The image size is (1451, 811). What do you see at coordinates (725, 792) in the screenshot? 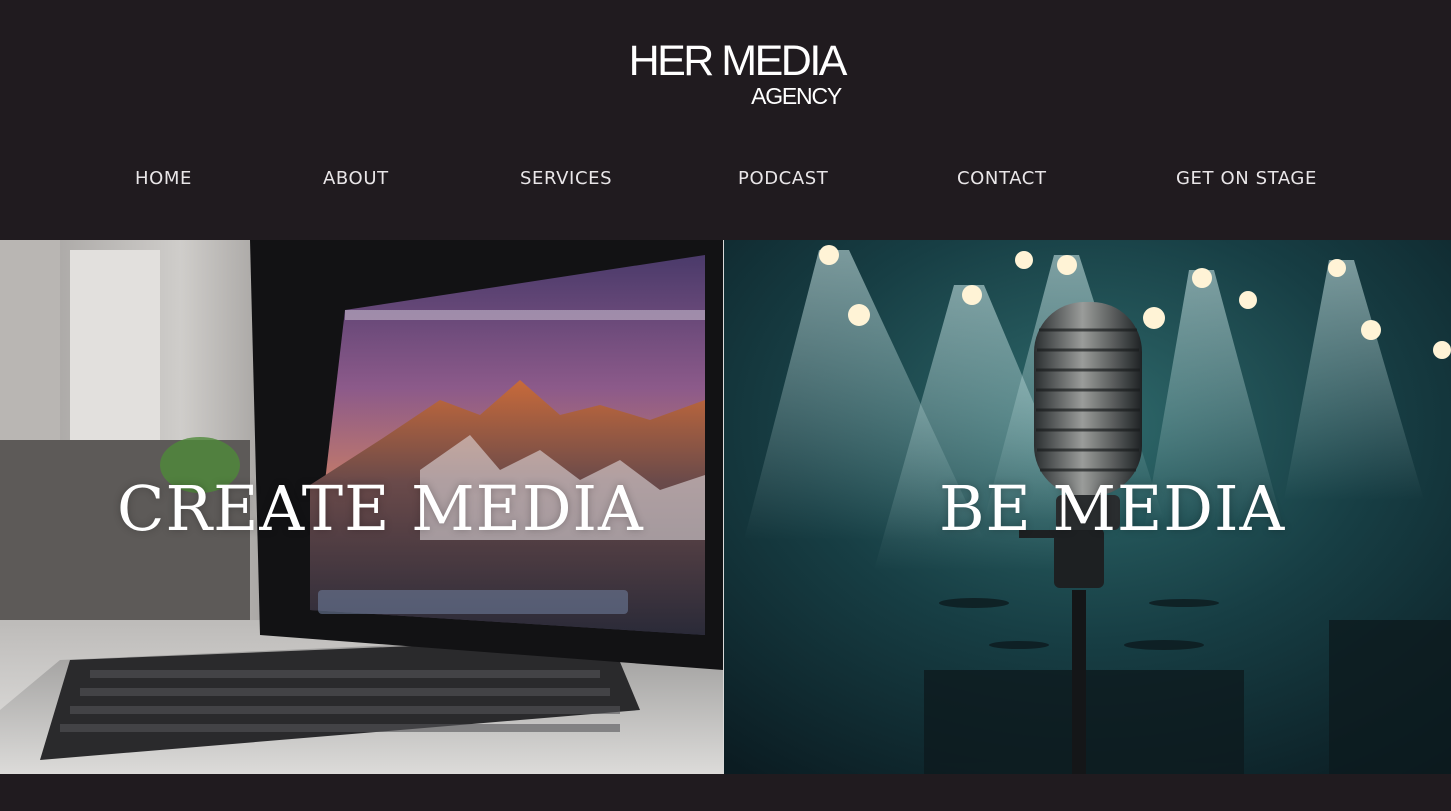
I see `footer-bar` at bounding box center [725, 792].